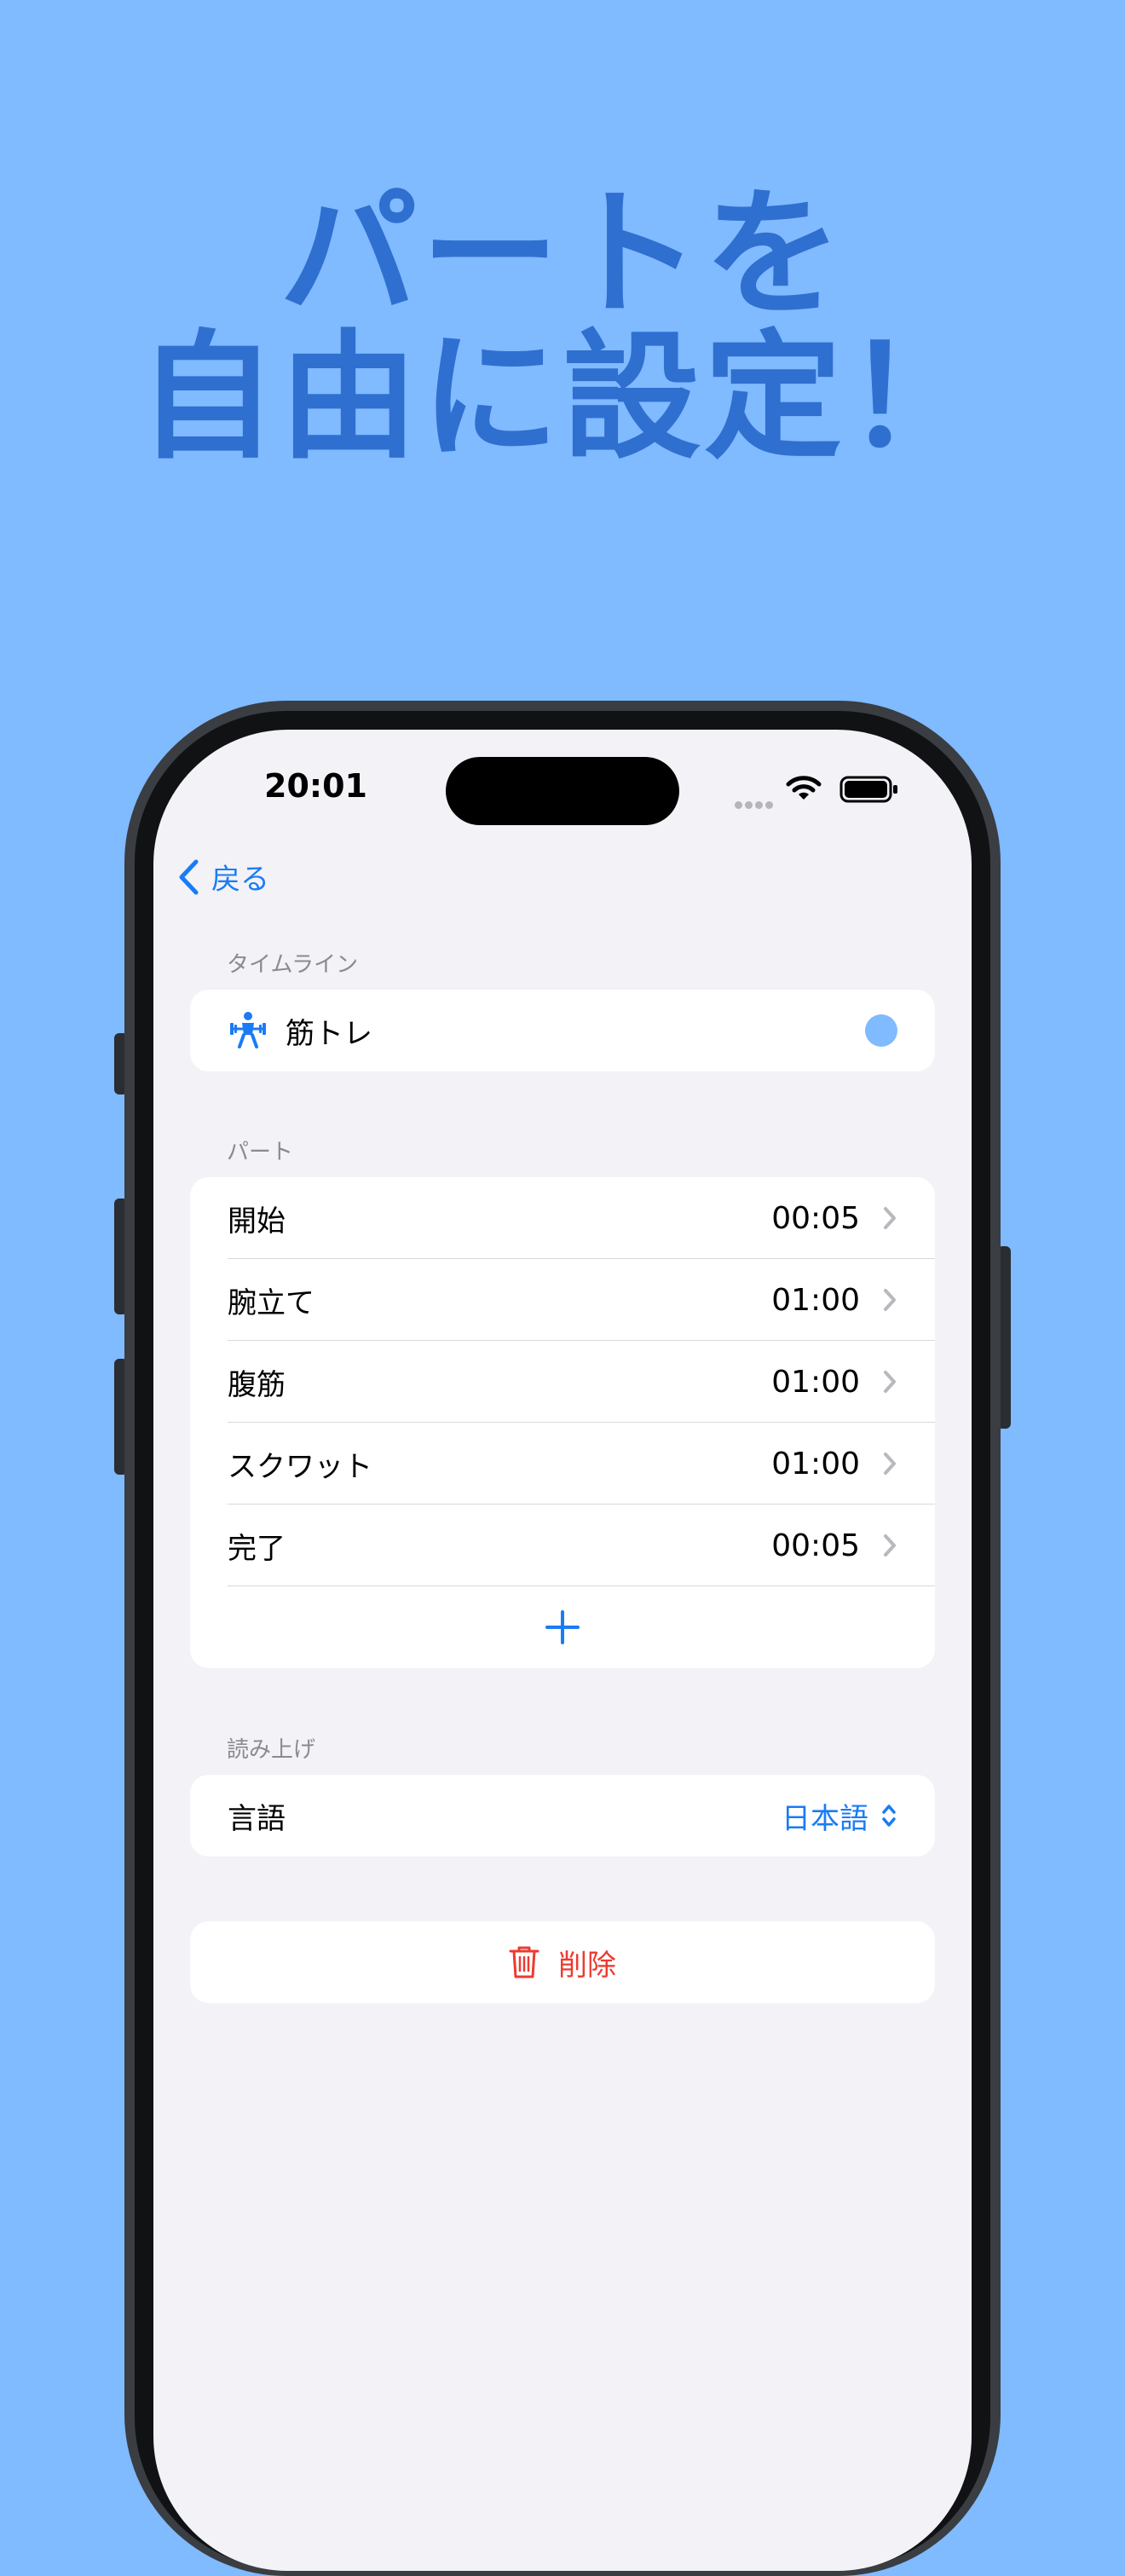 The width and height of the screenshot is (1125, 2576). Describe the element at coordinates (524, 1962) in the screenshot. I see `trash-icon` at that location.